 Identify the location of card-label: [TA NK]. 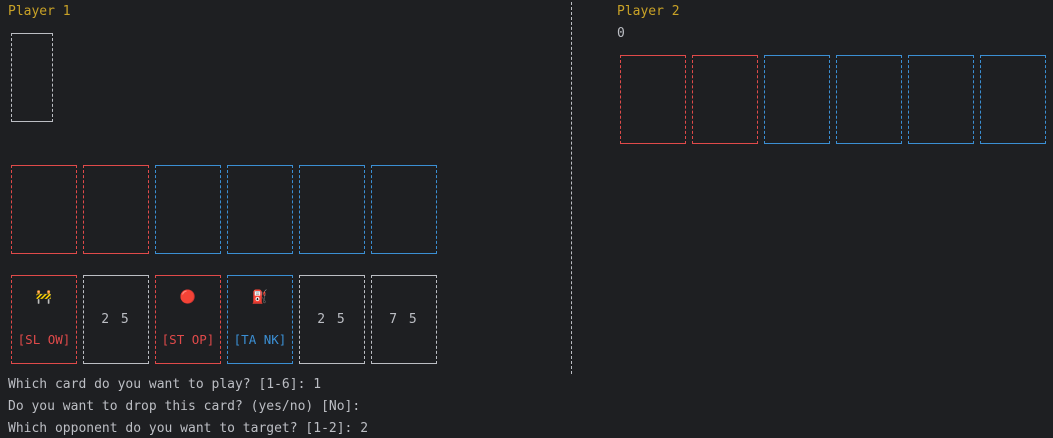
(260, 339).